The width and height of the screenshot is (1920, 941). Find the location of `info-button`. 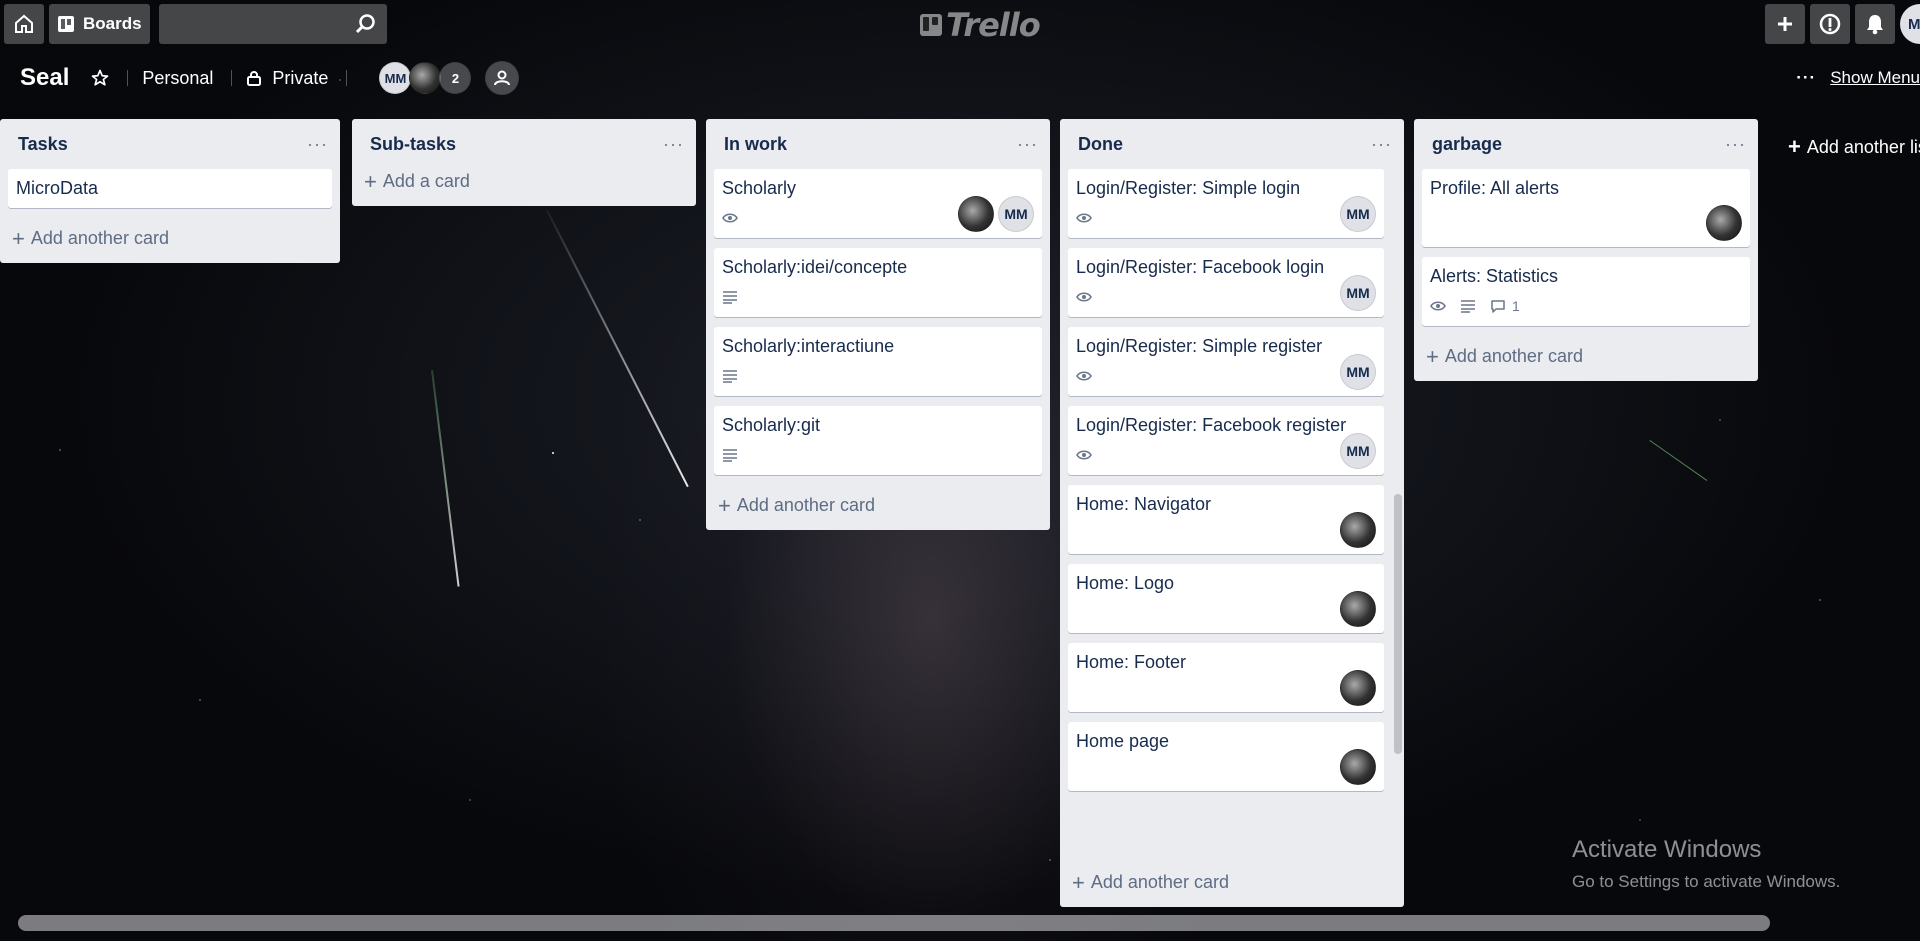

info-button is located at coordinates (1830, 24).